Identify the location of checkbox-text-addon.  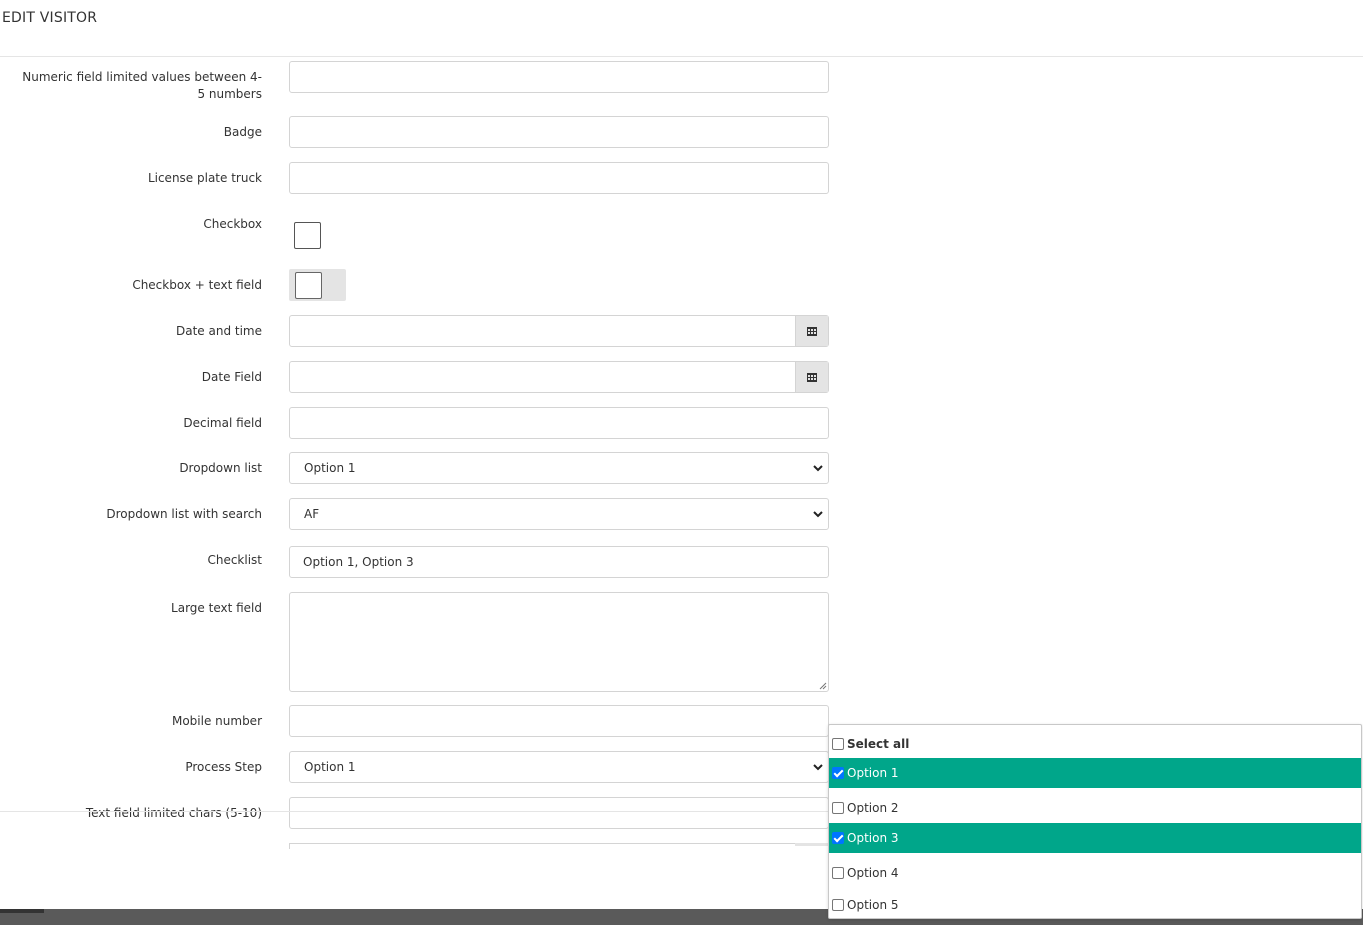
(317, 285).